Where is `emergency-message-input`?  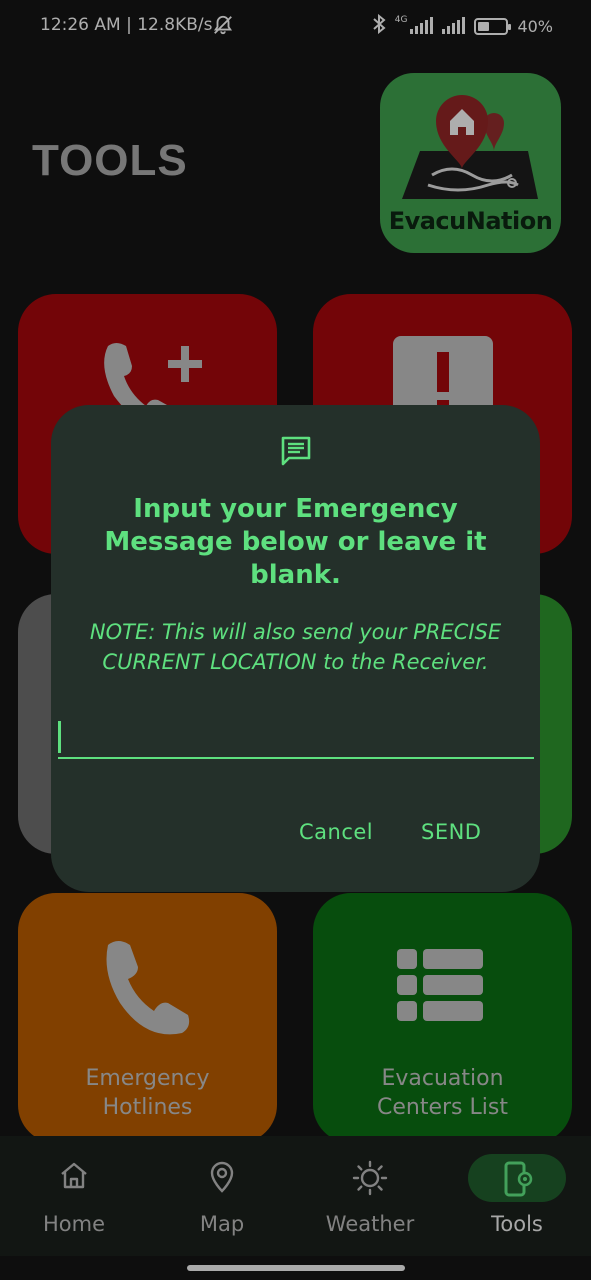
emergency-message-input is located at coordinates (296, 737).